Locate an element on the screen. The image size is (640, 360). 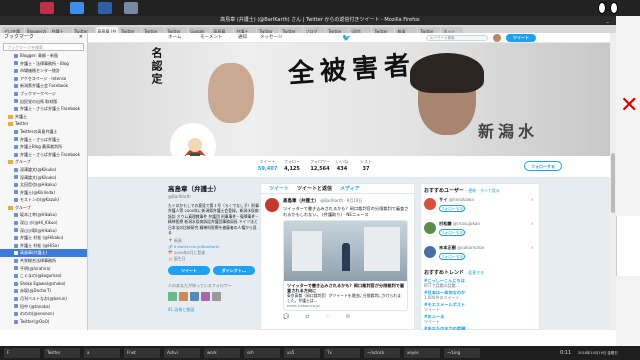
bookmark-item: 弁護士Blog 最高裁判所 is located at coordinates (43, 147).